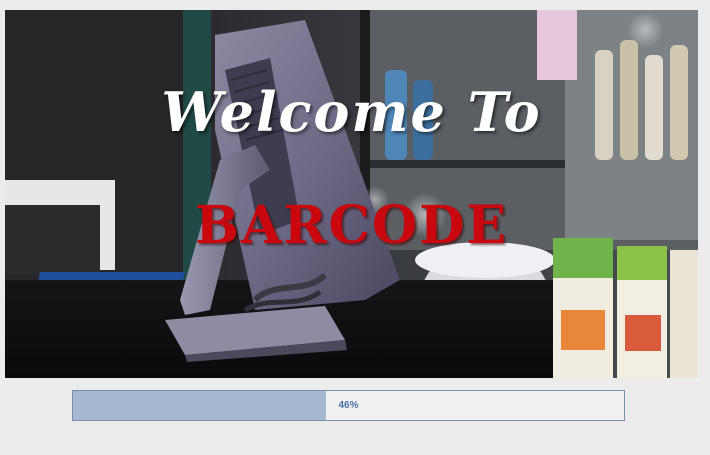 This screenshot has height=455, width=710. Describe the element at coordinates (351, 225) in the screenshot. I see `brand-title: BARCODE` at that location.